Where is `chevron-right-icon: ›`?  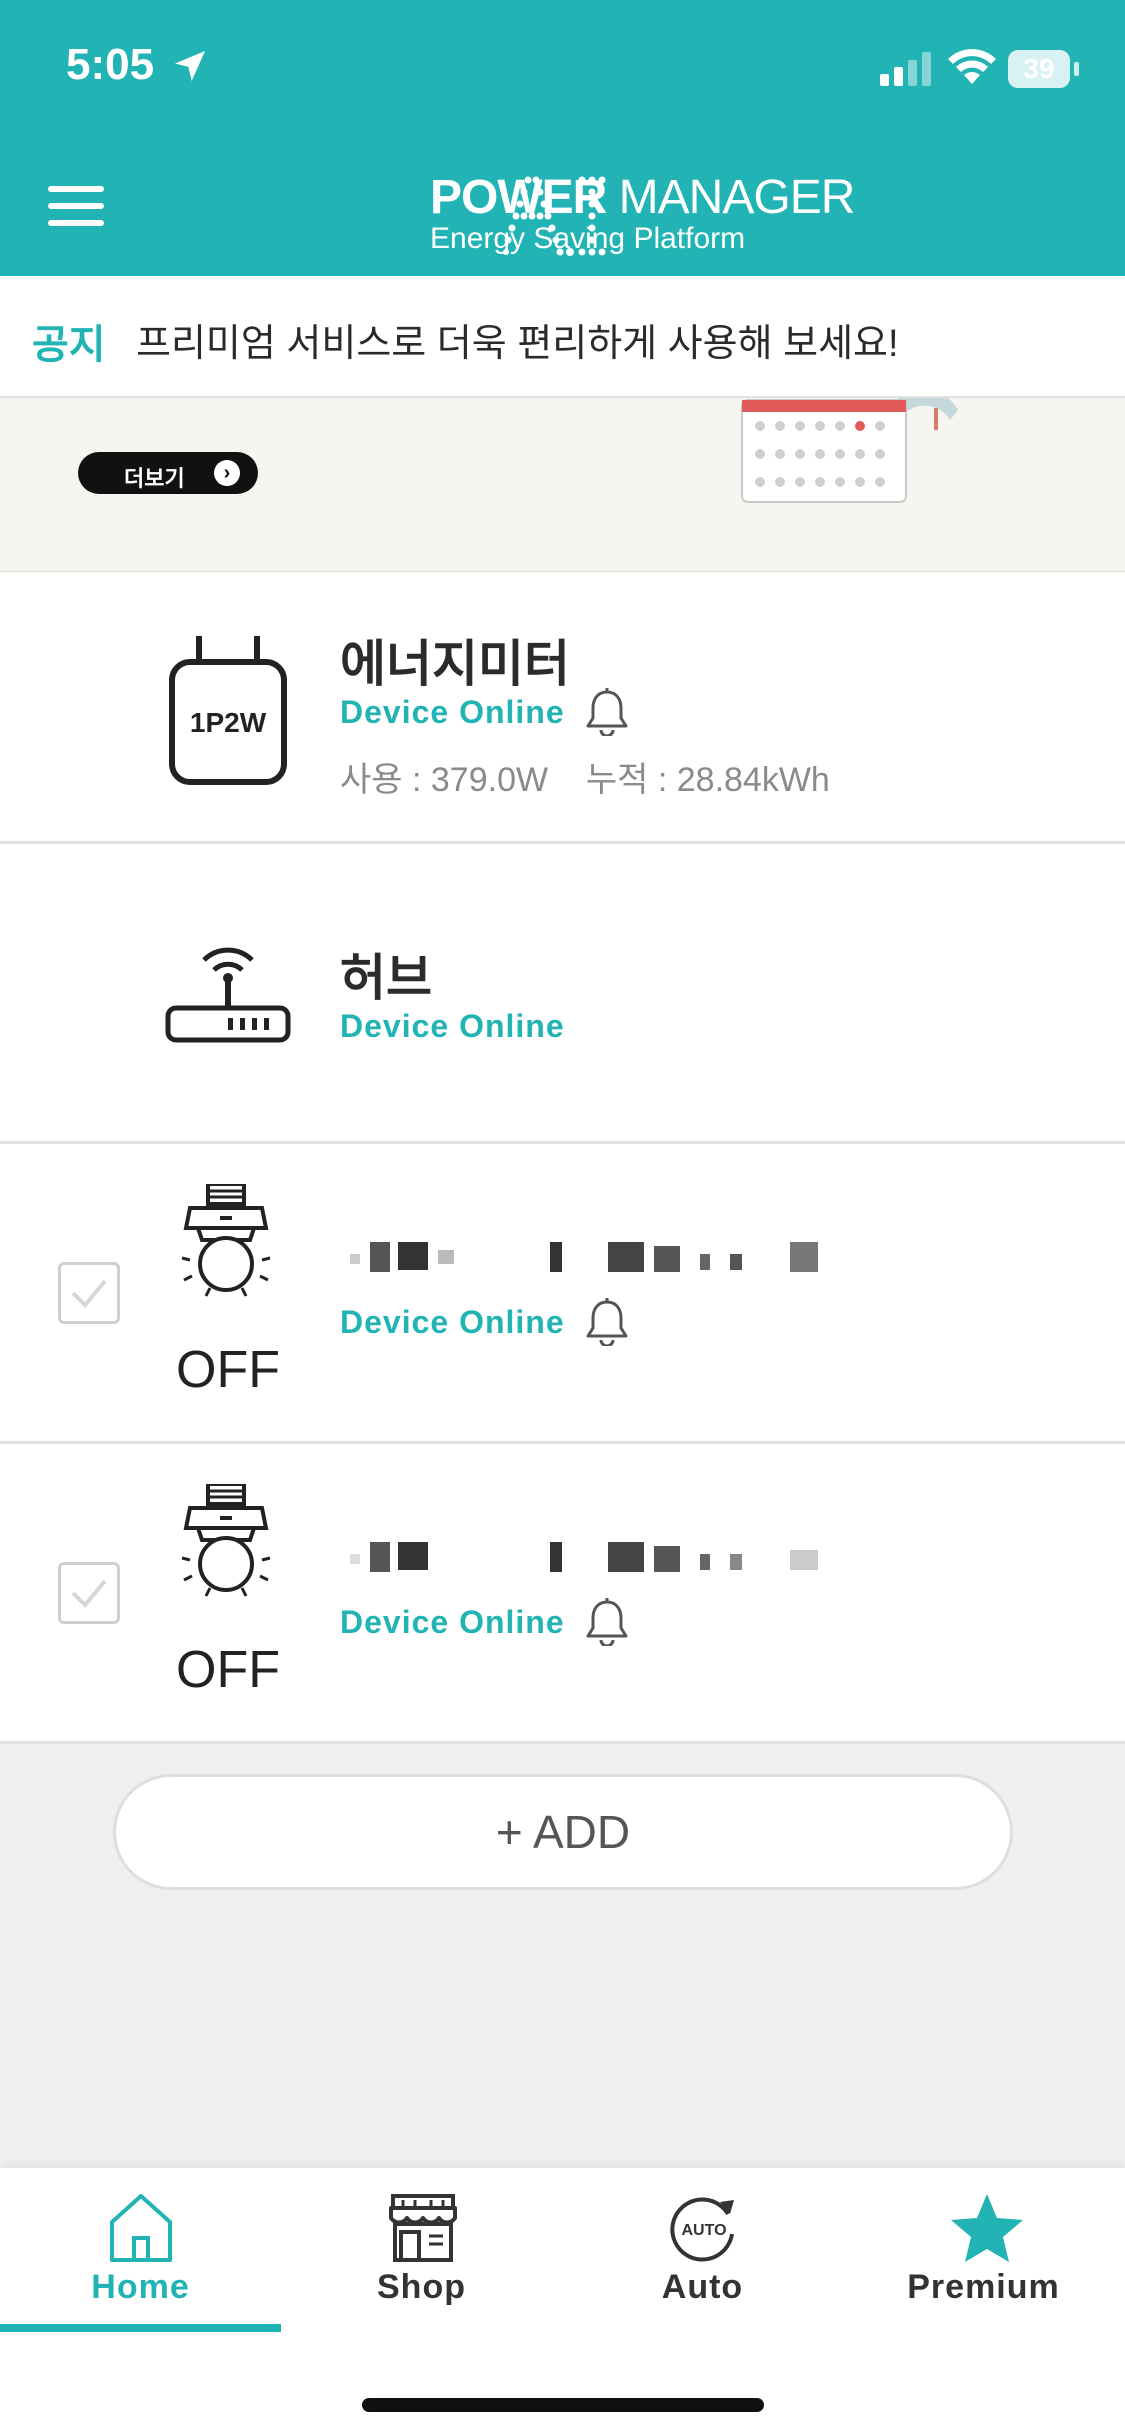 chevron-right-icon: › is located at coordinates (227, 473).